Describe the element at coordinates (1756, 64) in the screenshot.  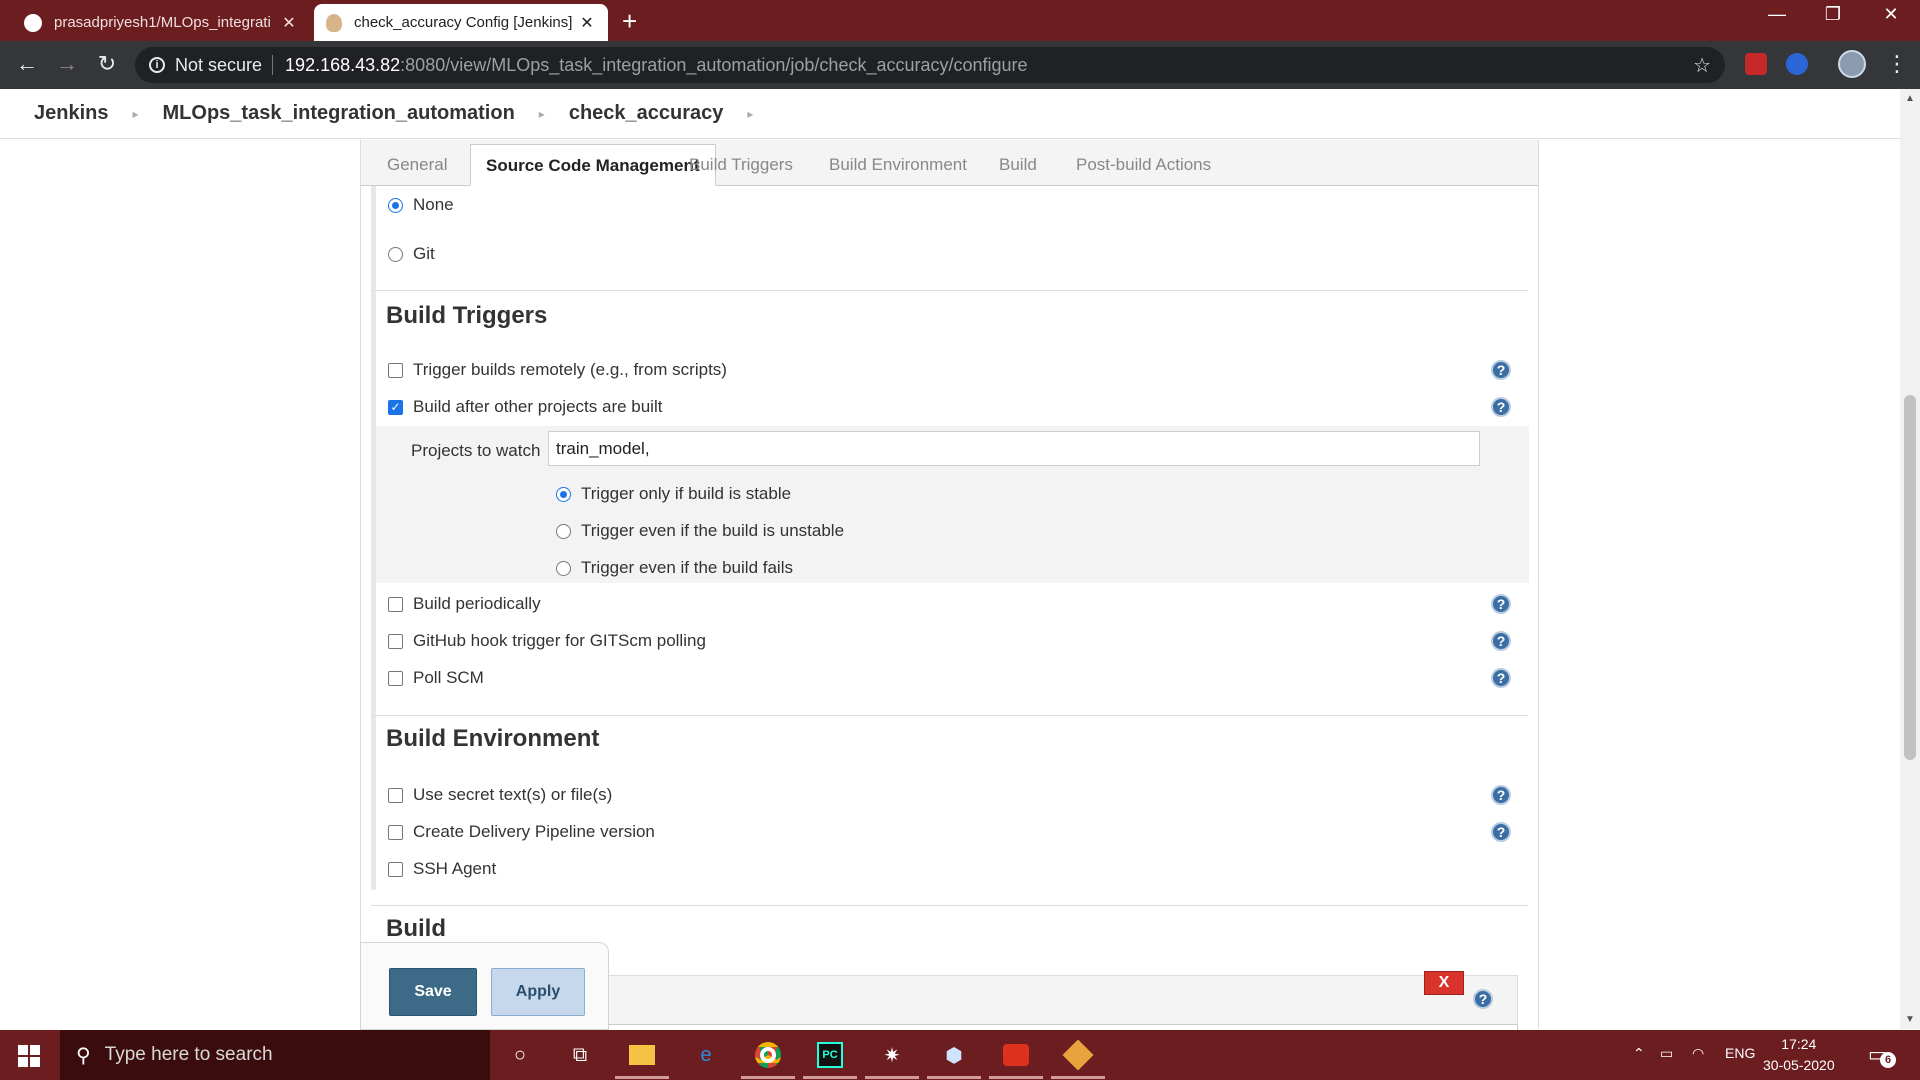
I see `pocket-extension-icon` at that location.